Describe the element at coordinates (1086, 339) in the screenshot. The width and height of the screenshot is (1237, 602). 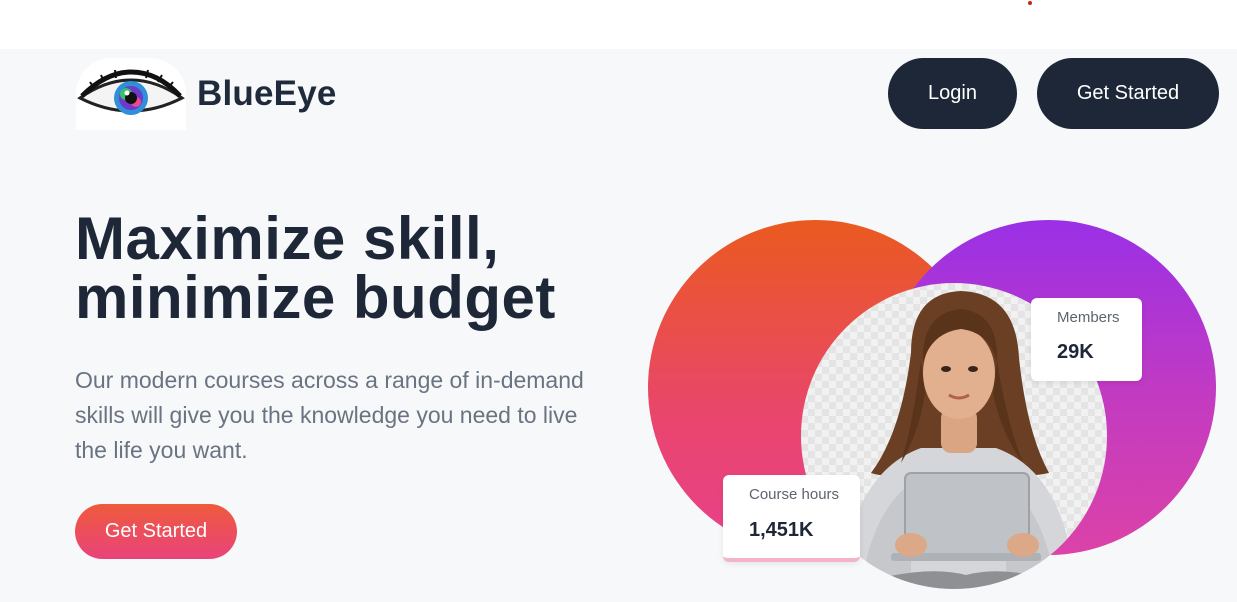
I see `members-stat-card: Members 29K` at that location.